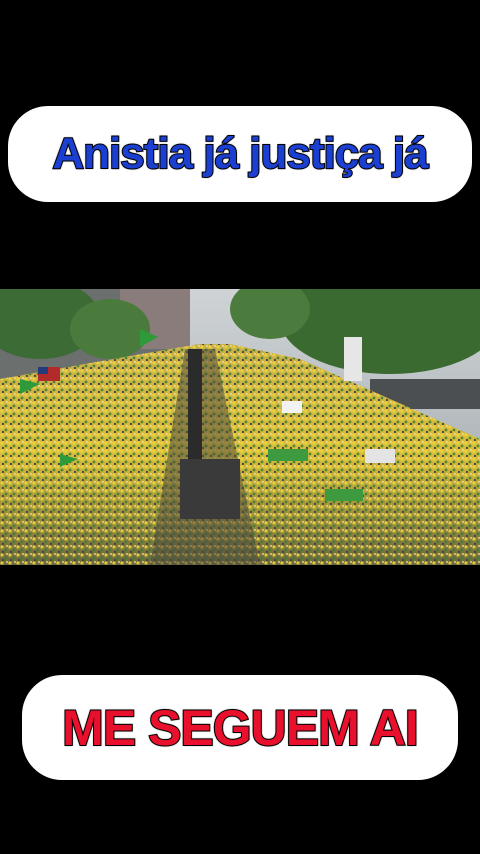  I want to click on top-caption-text: Anistia já justiça já, so click(240, 153).